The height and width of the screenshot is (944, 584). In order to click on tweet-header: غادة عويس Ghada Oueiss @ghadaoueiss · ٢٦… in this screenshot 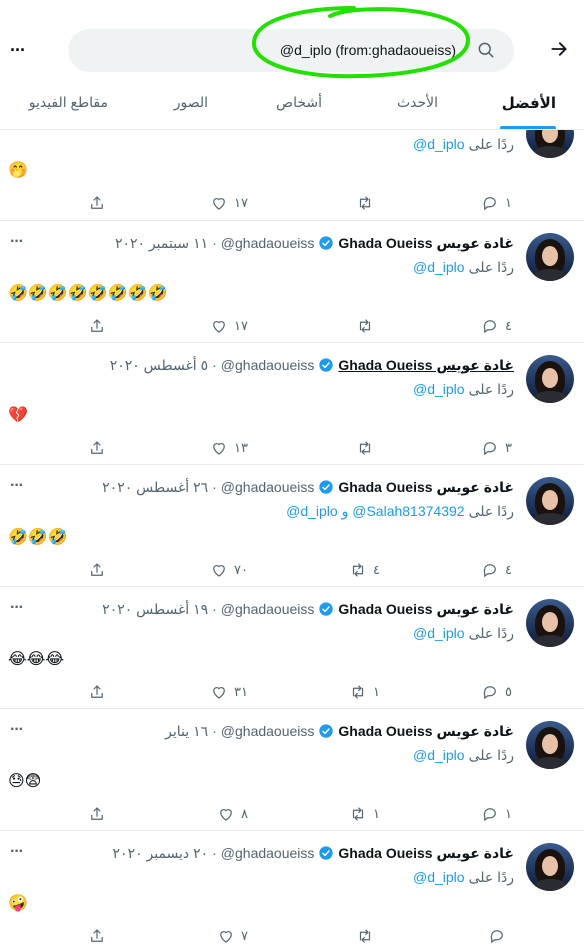, I will do `click(308, 487)`.